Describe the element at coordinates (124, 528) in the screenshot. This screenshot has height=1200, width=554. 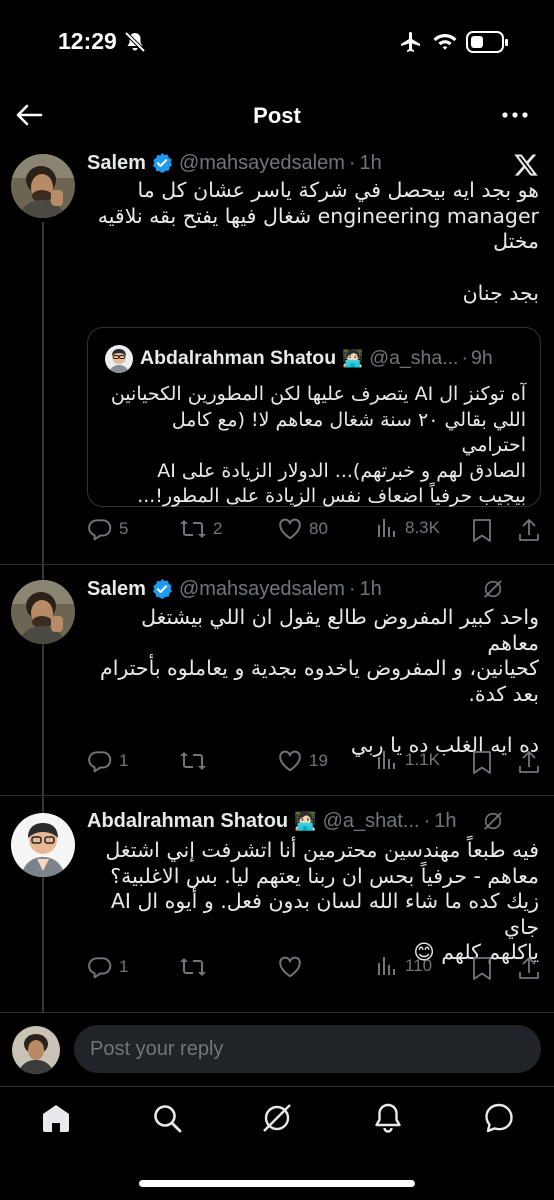
I see `reply-count: 5` at that location.